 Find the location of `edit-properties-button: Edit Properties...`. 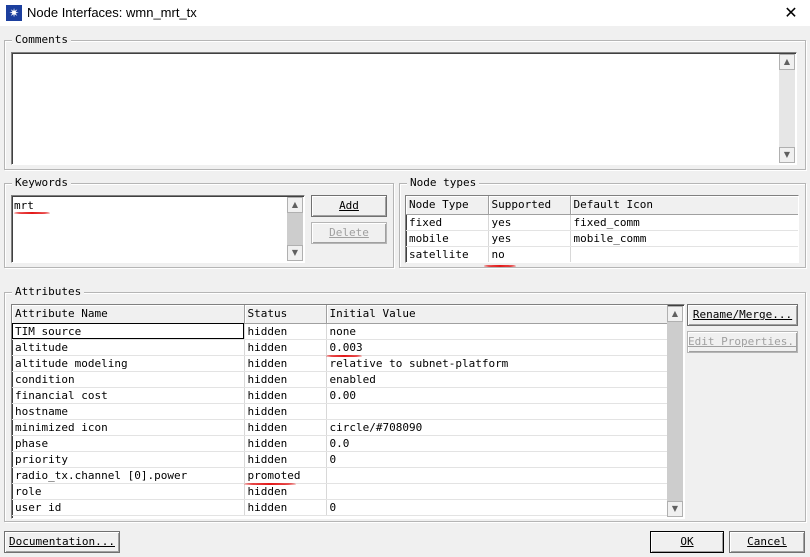

edit-properties-button: Edit Properties... is located at coordinates (742, 342).